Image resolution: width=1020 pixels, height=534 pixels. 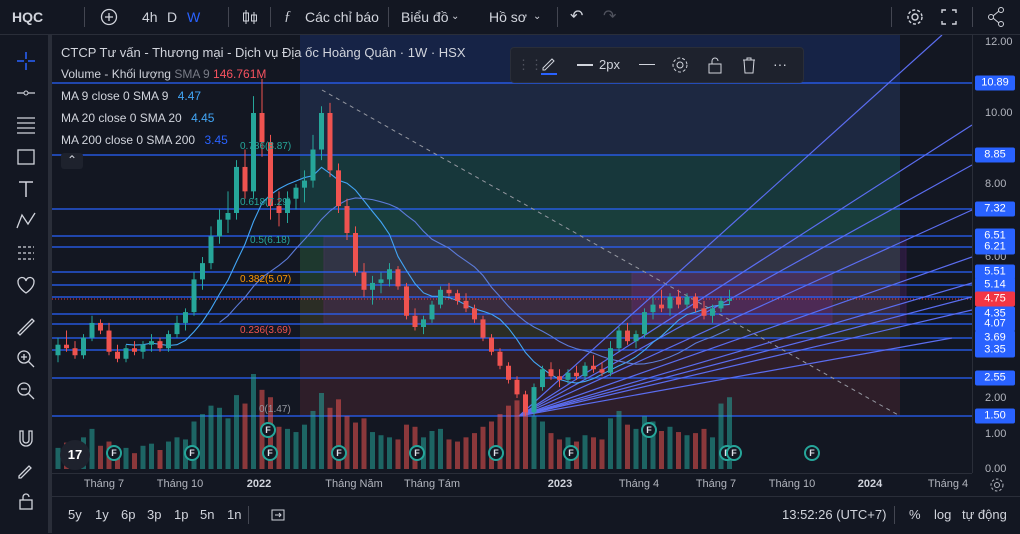 What do you see at coordinates (26, 221) in the screenshot?
I see `pattern-icon` at bounding box center [26, 221].